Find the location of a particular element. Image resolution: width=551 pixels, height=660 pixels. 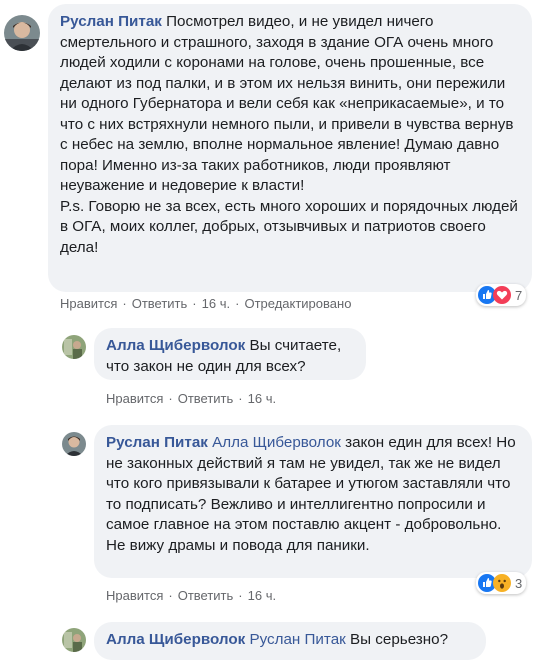

wow-reaction-icon is located at coordinates (502, 583).